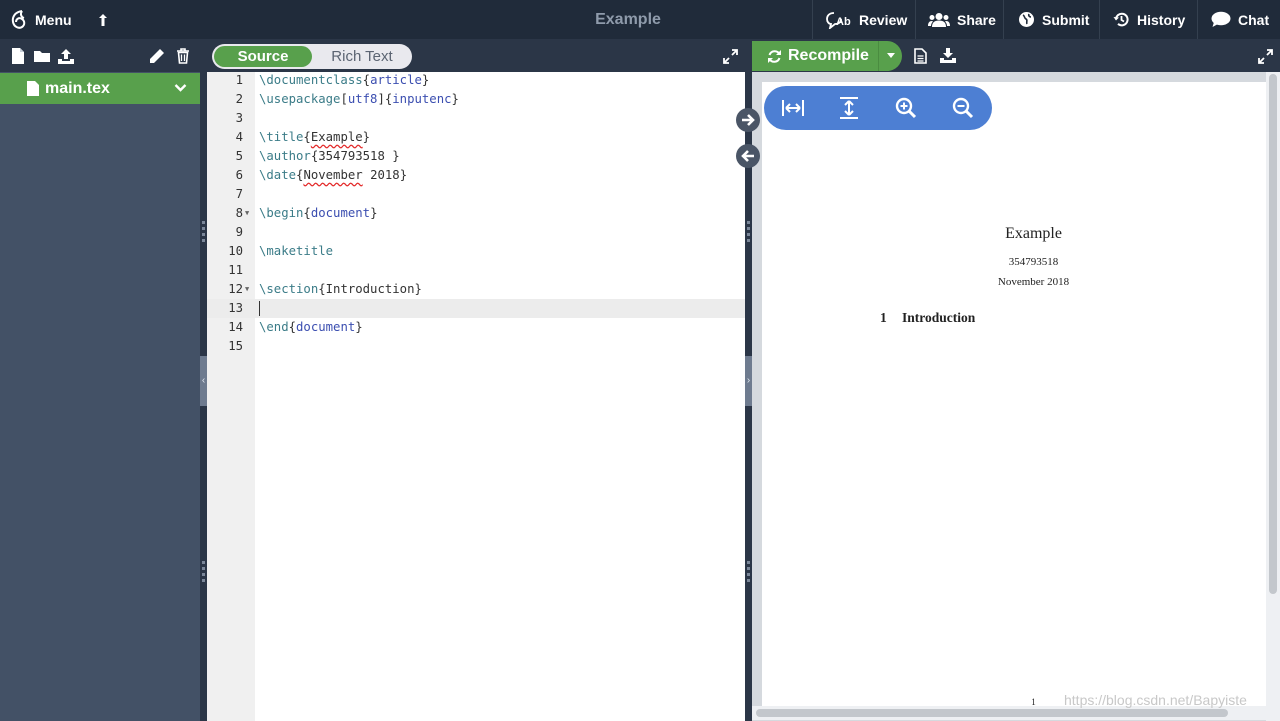 Image resolution: width=1280 pixels, height=721 pixels. I want to click on zoom-in-icon, so click(906, 108).